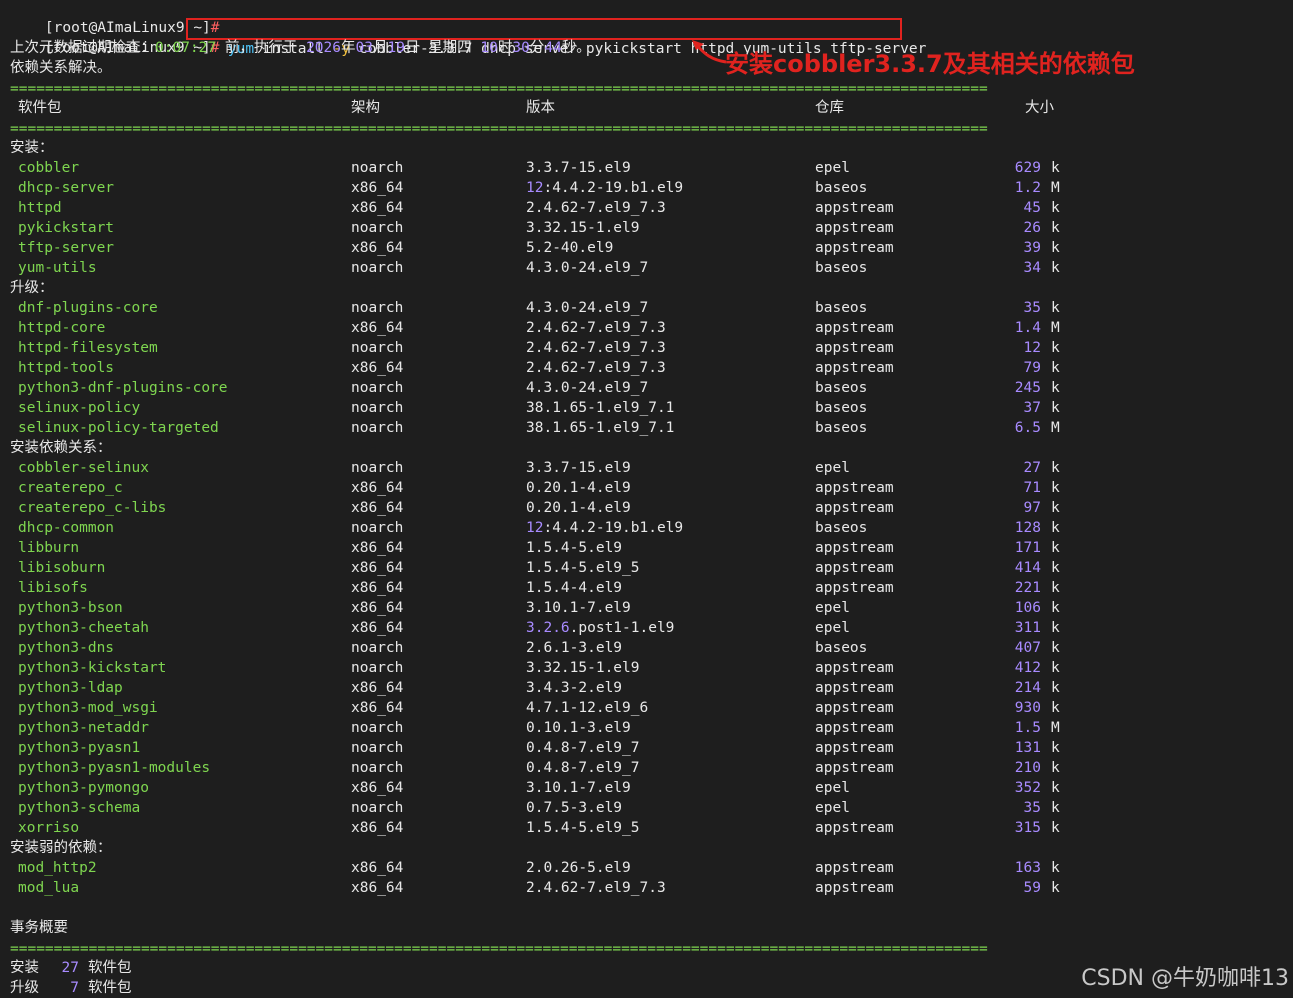  I want to click on package-name: python3-kickstart, so click(92, 668).